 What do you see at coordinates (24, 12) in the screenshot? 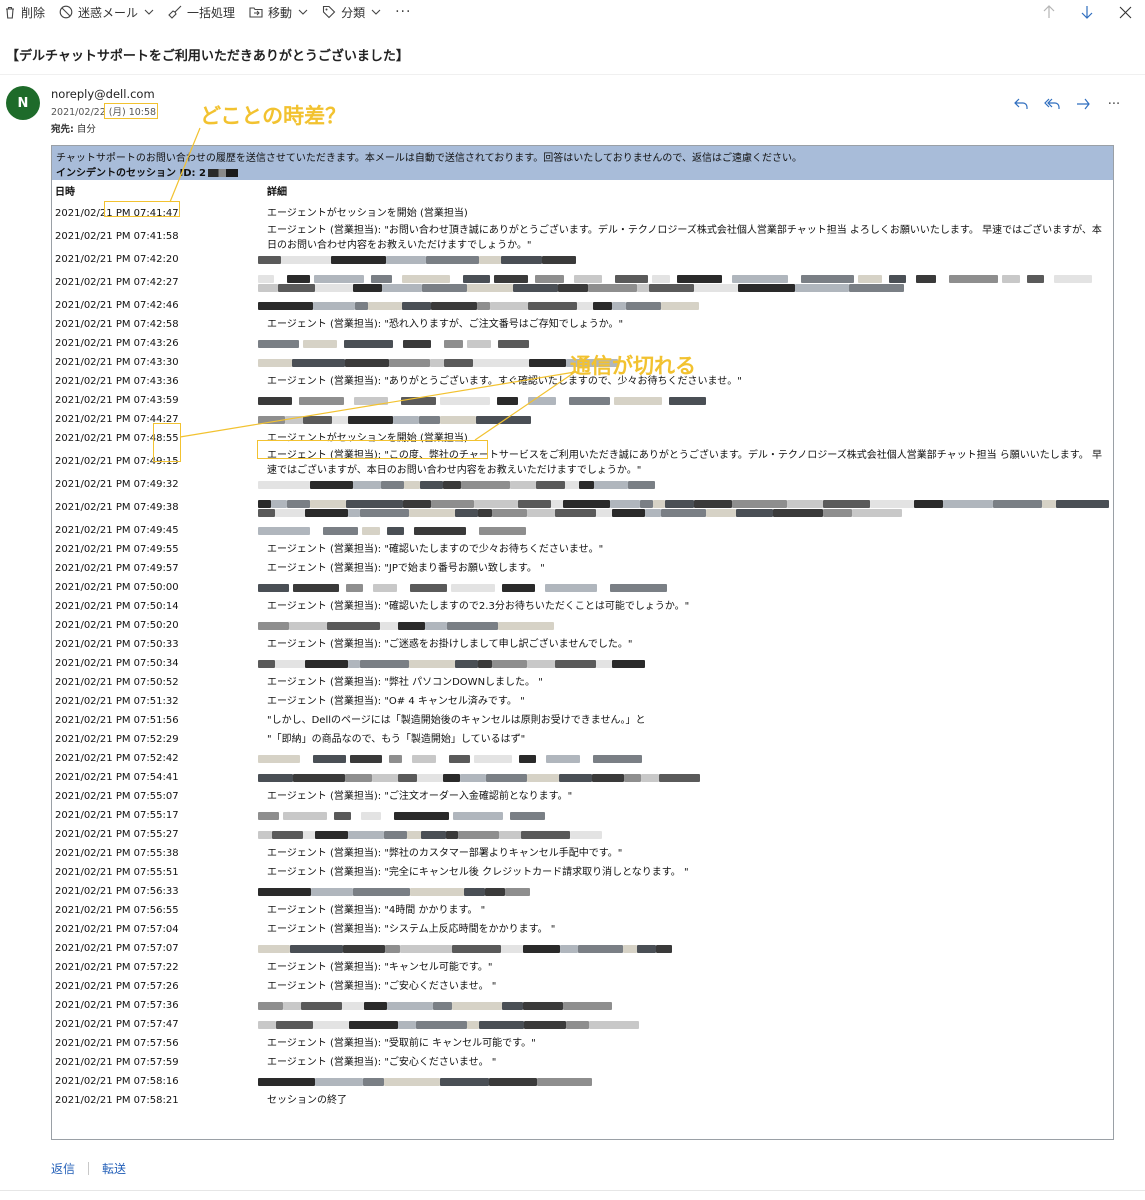
I see `delete-button: 削除` at bounding box center [24, 12].